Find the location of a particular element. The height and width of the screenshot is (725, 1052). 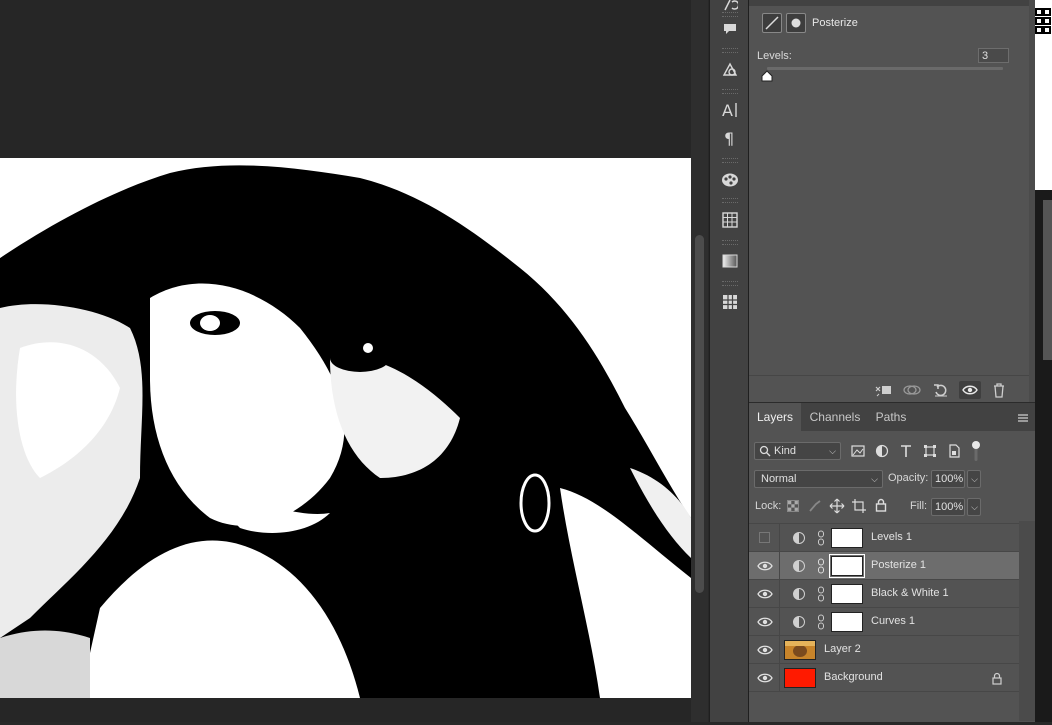

fill-slider-toggle: ⌵ is located at coordinates (974, 507).